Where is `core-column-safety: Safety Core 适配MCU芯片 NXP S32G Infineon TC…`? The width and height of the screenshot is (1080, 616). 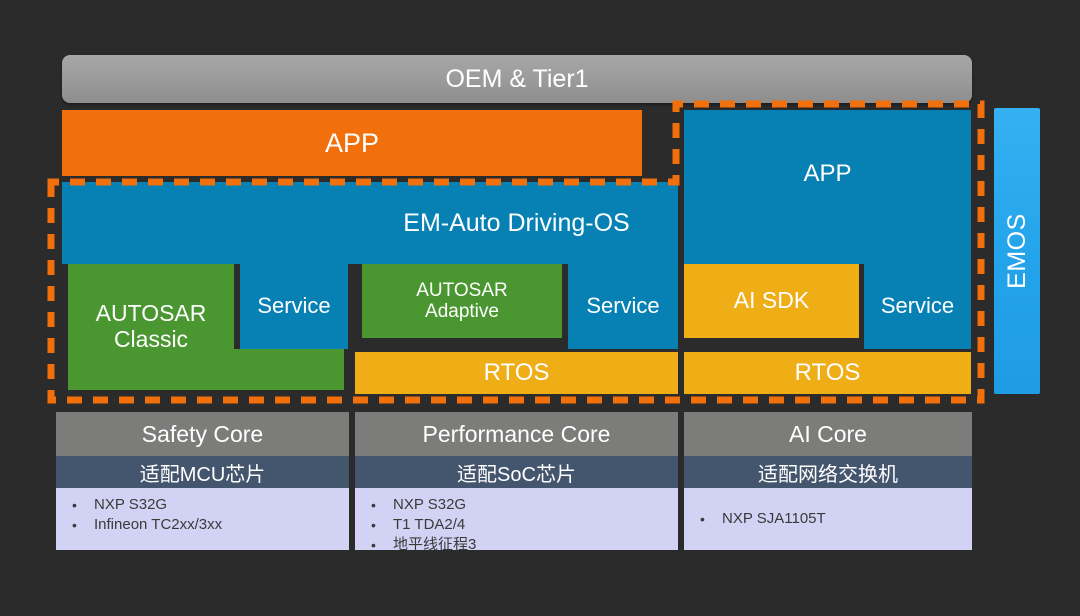
core-column-safety: Safety Core 适配MCU芯片 NXP S32G Infineon TC… is located at coordinates (202, 481).